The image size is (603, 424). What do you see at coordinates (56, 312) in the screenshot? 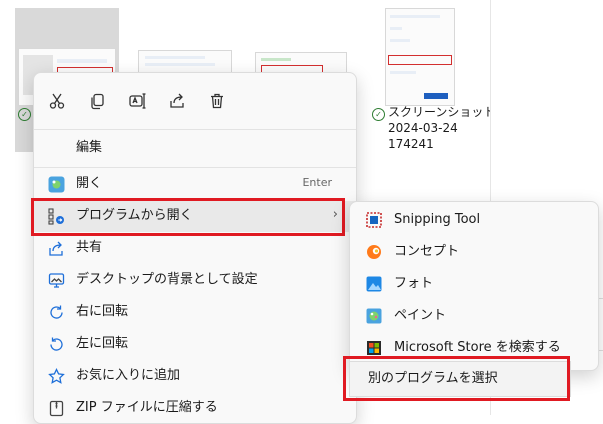
I see `rotate-right-icon` at bounding box center [56, 312].